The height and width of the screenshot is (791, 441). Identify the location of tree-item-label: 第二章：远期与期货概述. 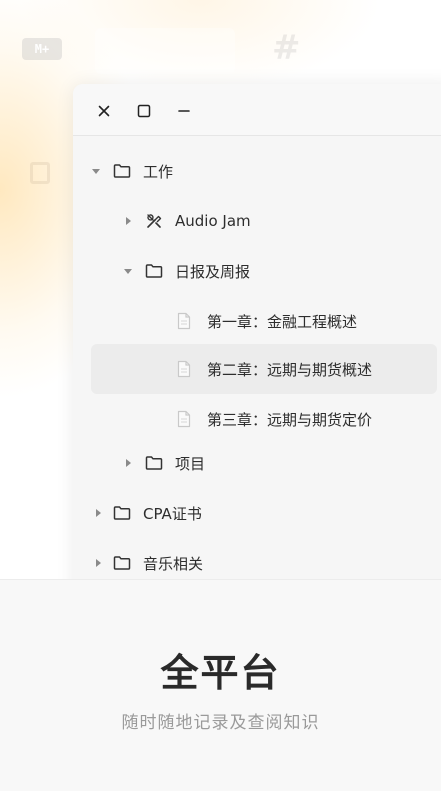
(290, 369).